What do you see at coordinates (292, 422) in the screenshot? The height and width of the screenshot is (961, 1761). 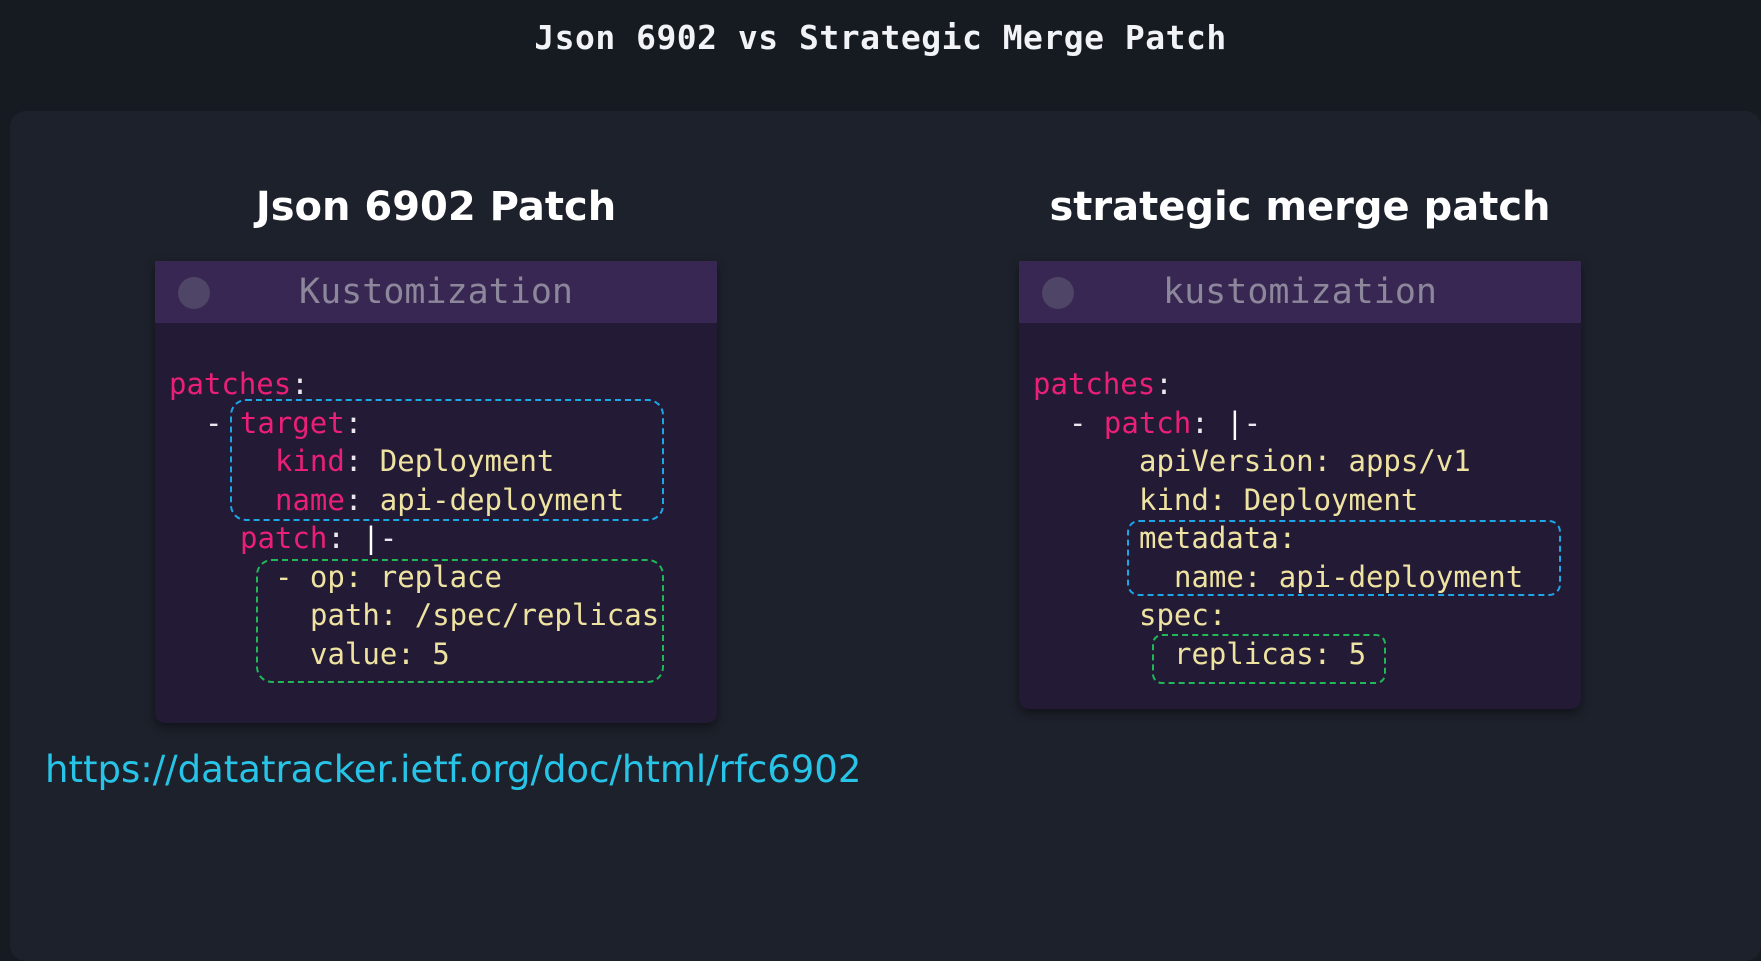 I see `yaml-key: target` at bounding box center [292, 422].